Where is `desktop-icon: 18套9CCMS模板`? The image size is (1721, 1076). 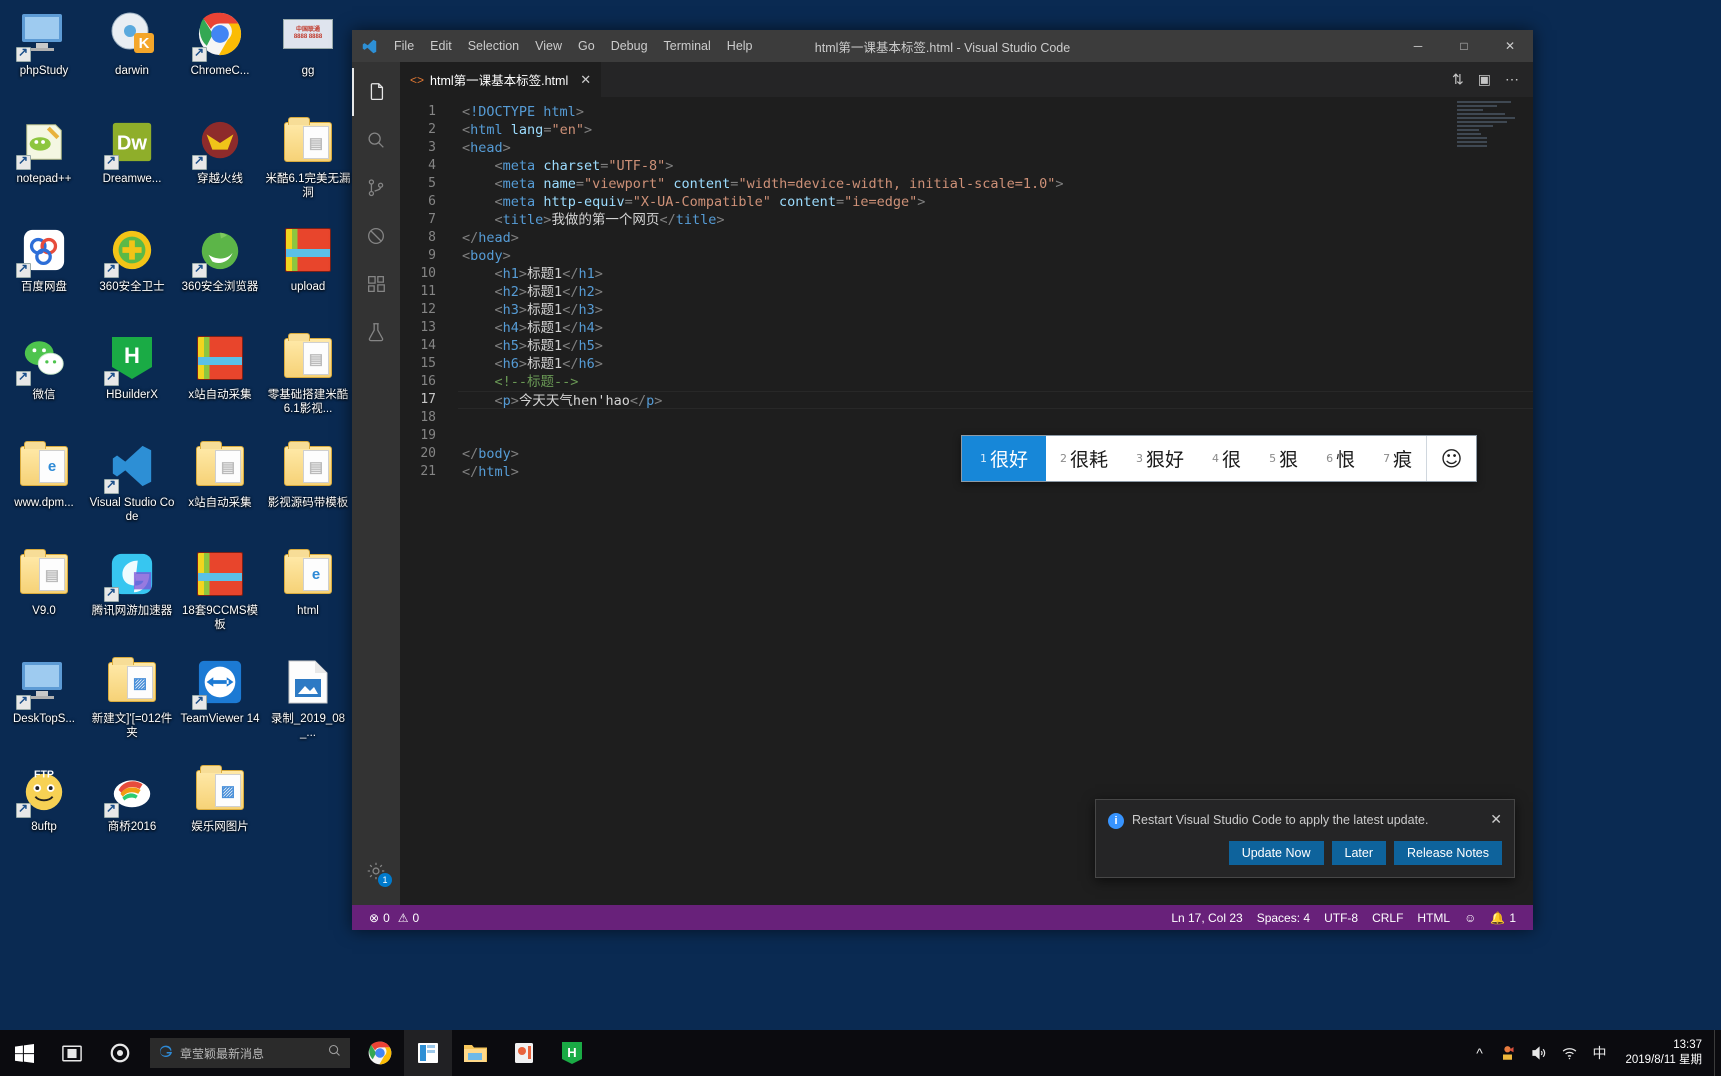 desktop-icon: 18套9CCMS模板 is located at coordinates (220, 598).